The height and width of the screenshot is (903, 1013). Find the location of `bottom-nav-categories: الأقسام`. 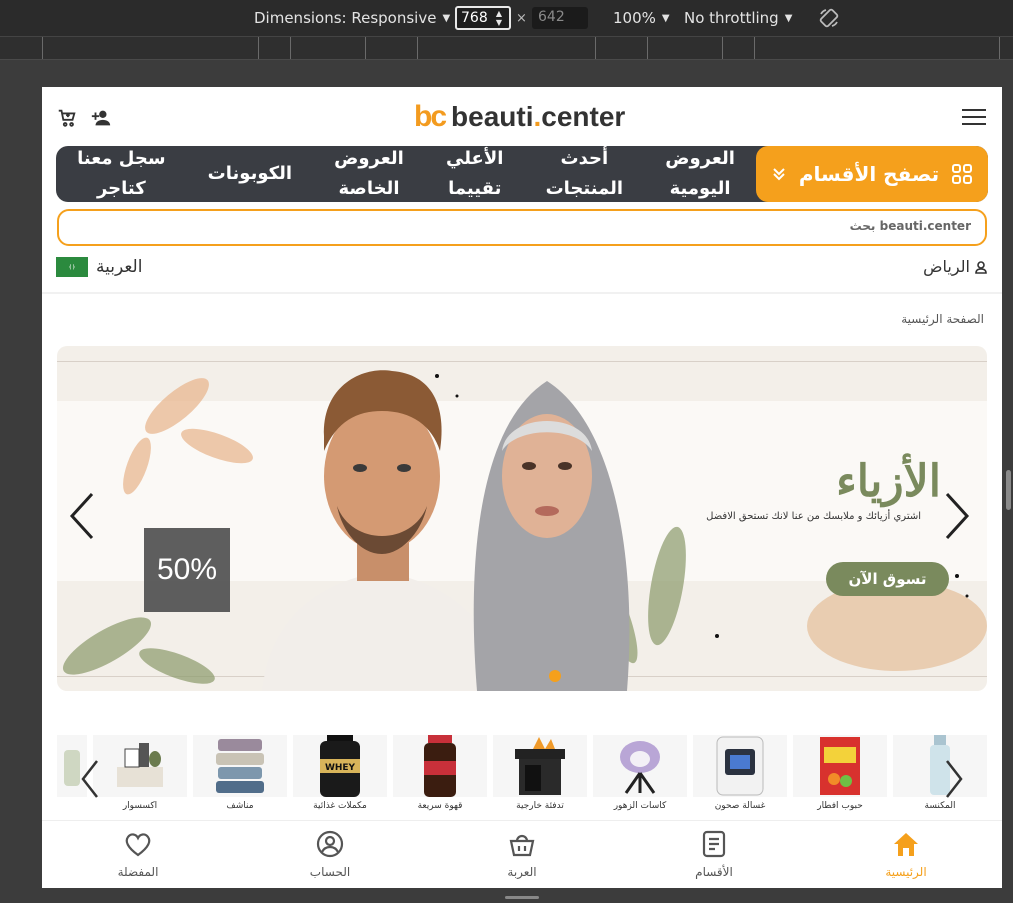

bottom-nav-categories: الأقسام is located at coordinates (714, 854).